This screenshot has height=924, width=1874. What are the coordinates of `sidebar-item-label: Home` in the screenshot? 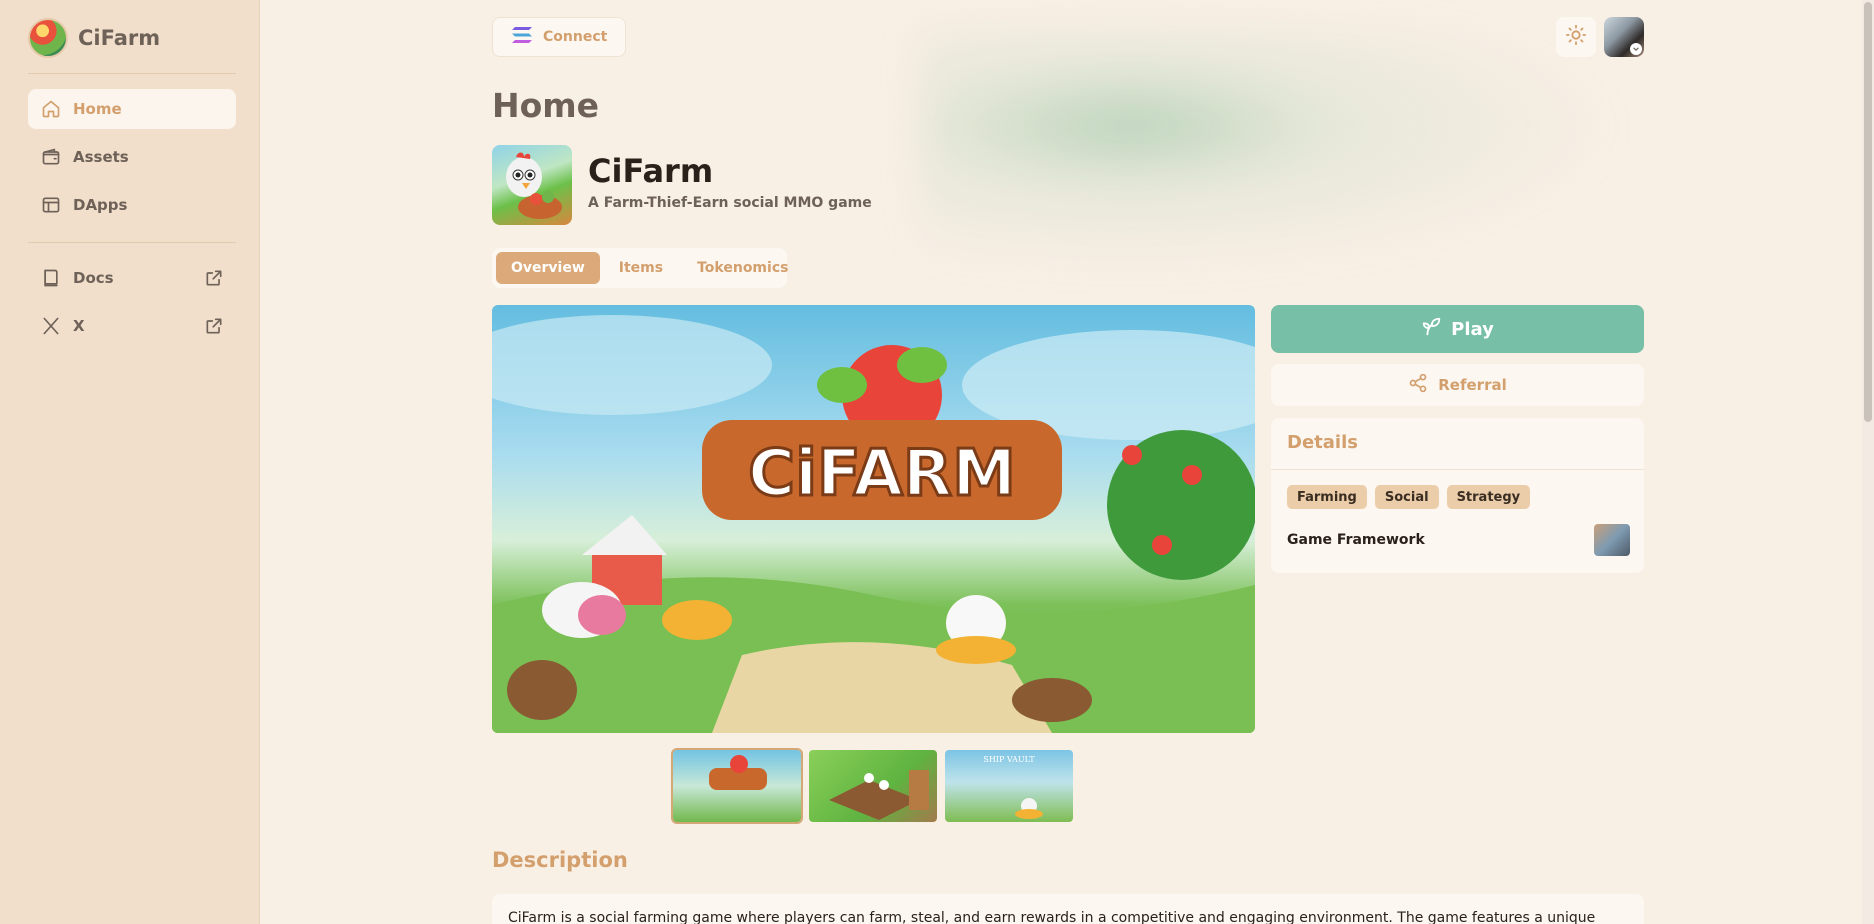 It's located at (97, 109).